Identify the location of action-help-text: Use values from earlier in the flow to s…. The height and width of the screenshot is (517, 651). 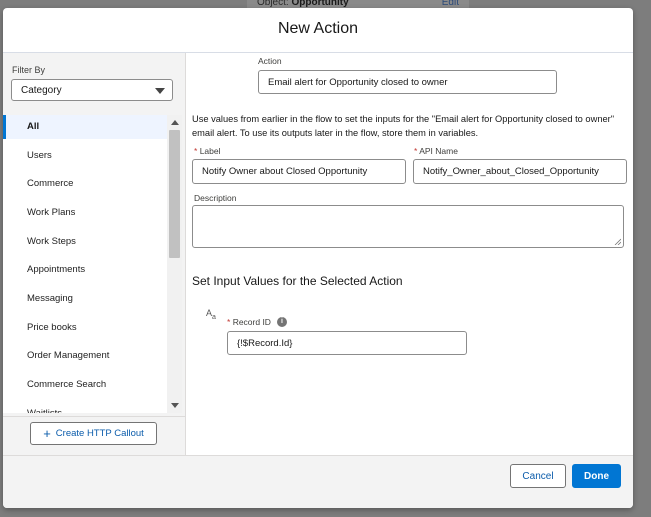
(403, 126).